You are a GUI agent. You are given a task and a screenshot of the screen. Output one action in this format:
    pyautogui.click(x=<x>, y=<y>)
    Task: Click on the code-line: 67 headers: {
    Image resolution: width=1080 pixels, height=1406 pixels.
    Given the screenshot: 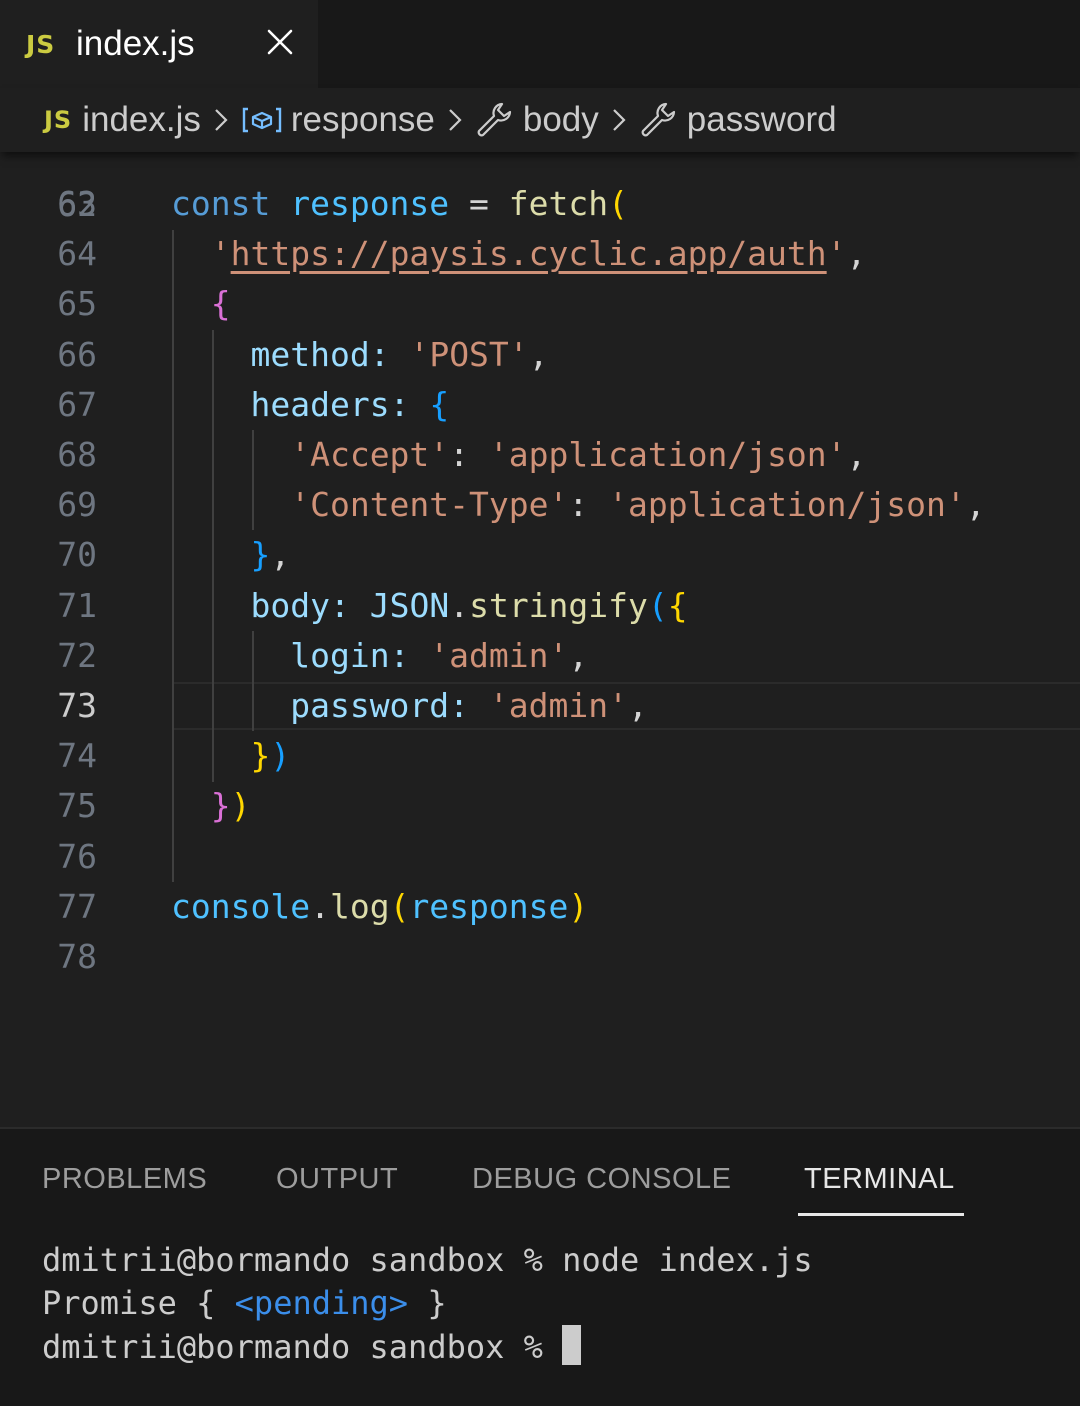 What is the action you would take?
    pyautogui.click(x=540, y=405)
    